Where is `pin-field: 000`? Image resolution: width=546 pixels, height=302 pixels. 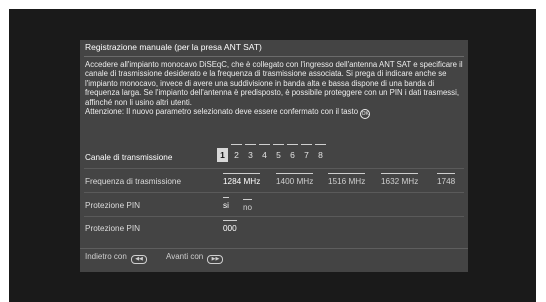 pin-field: 000 is located at coordinates (230, 226).